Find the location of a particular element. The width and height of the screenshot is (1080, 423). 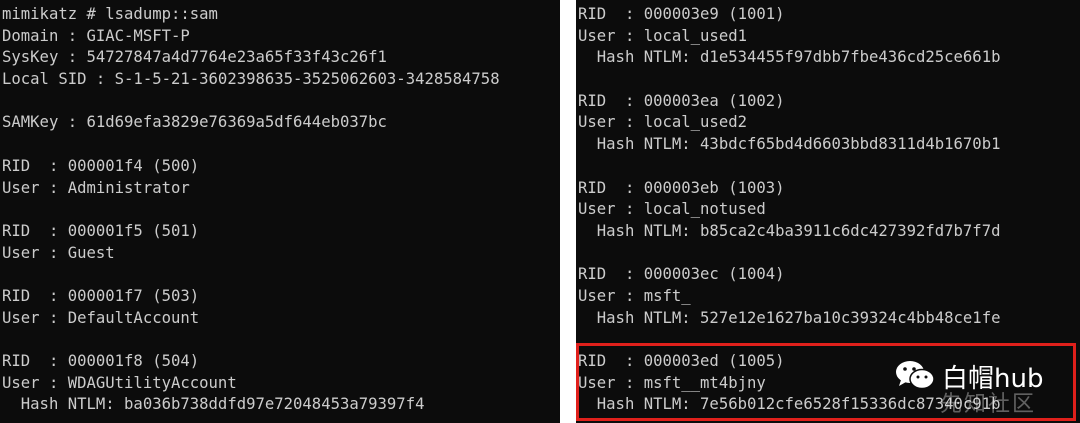

terminal-line: mimikatz # lsadump::sam is located at coordinates (110, 14).